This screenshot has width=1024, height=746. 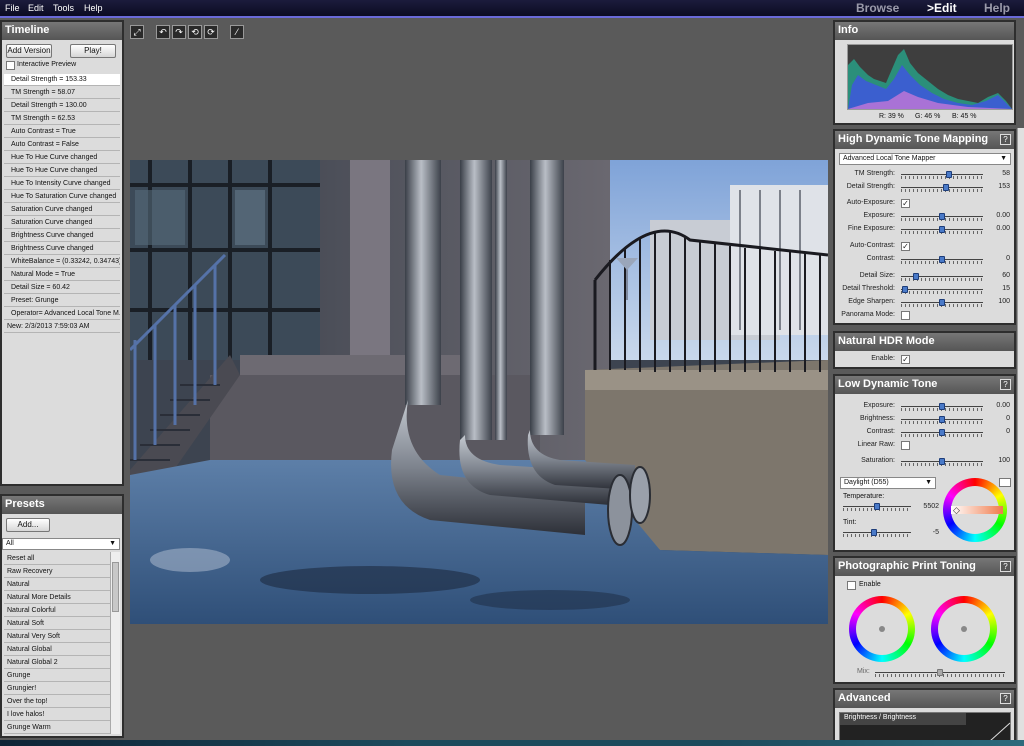 I want to click on detail-threshold-slider, so click(x=942, y=290).